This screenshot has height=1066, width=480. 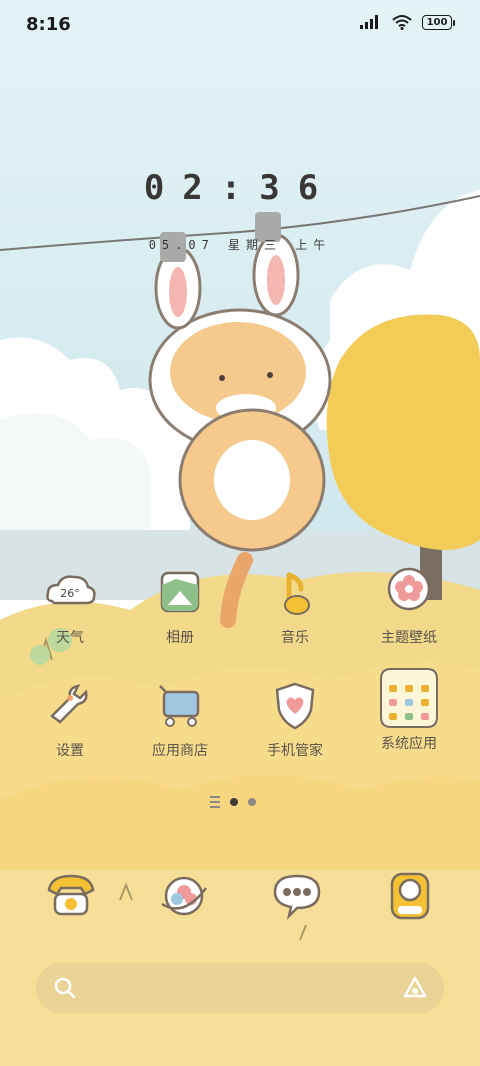 I want to click on battery-icon: 100, so click(x=438, y=22).